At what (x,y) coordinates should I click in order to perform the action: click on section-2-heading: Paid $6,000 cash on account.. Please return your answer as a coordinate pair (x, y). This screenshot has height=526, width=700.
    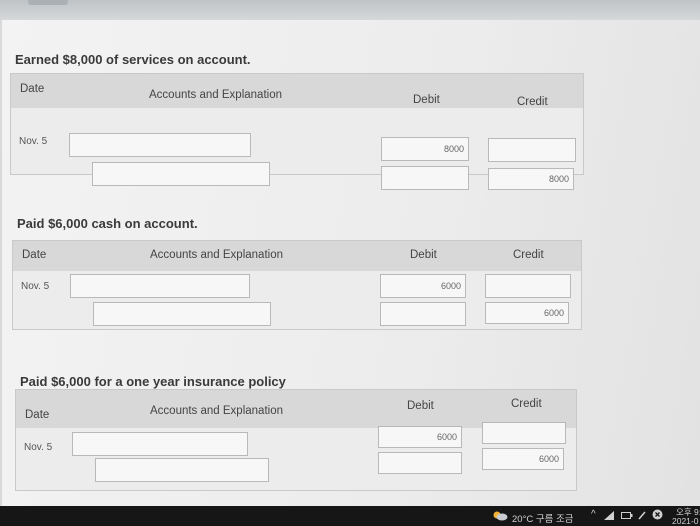
    Looking at the image, I should click on (107, 223).